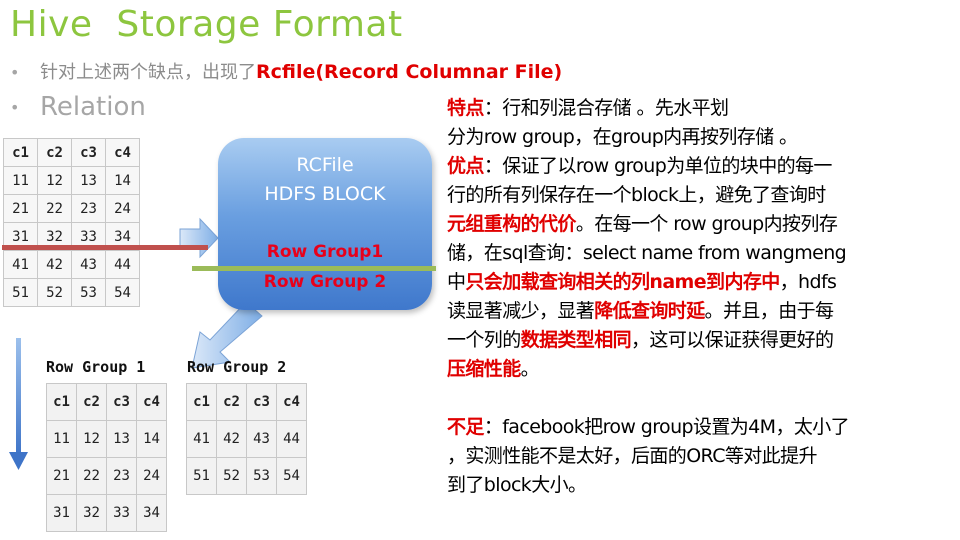  Describe the element at coordinates (121, 513) in the screenshot. I see `table-cell: 33` at that location.